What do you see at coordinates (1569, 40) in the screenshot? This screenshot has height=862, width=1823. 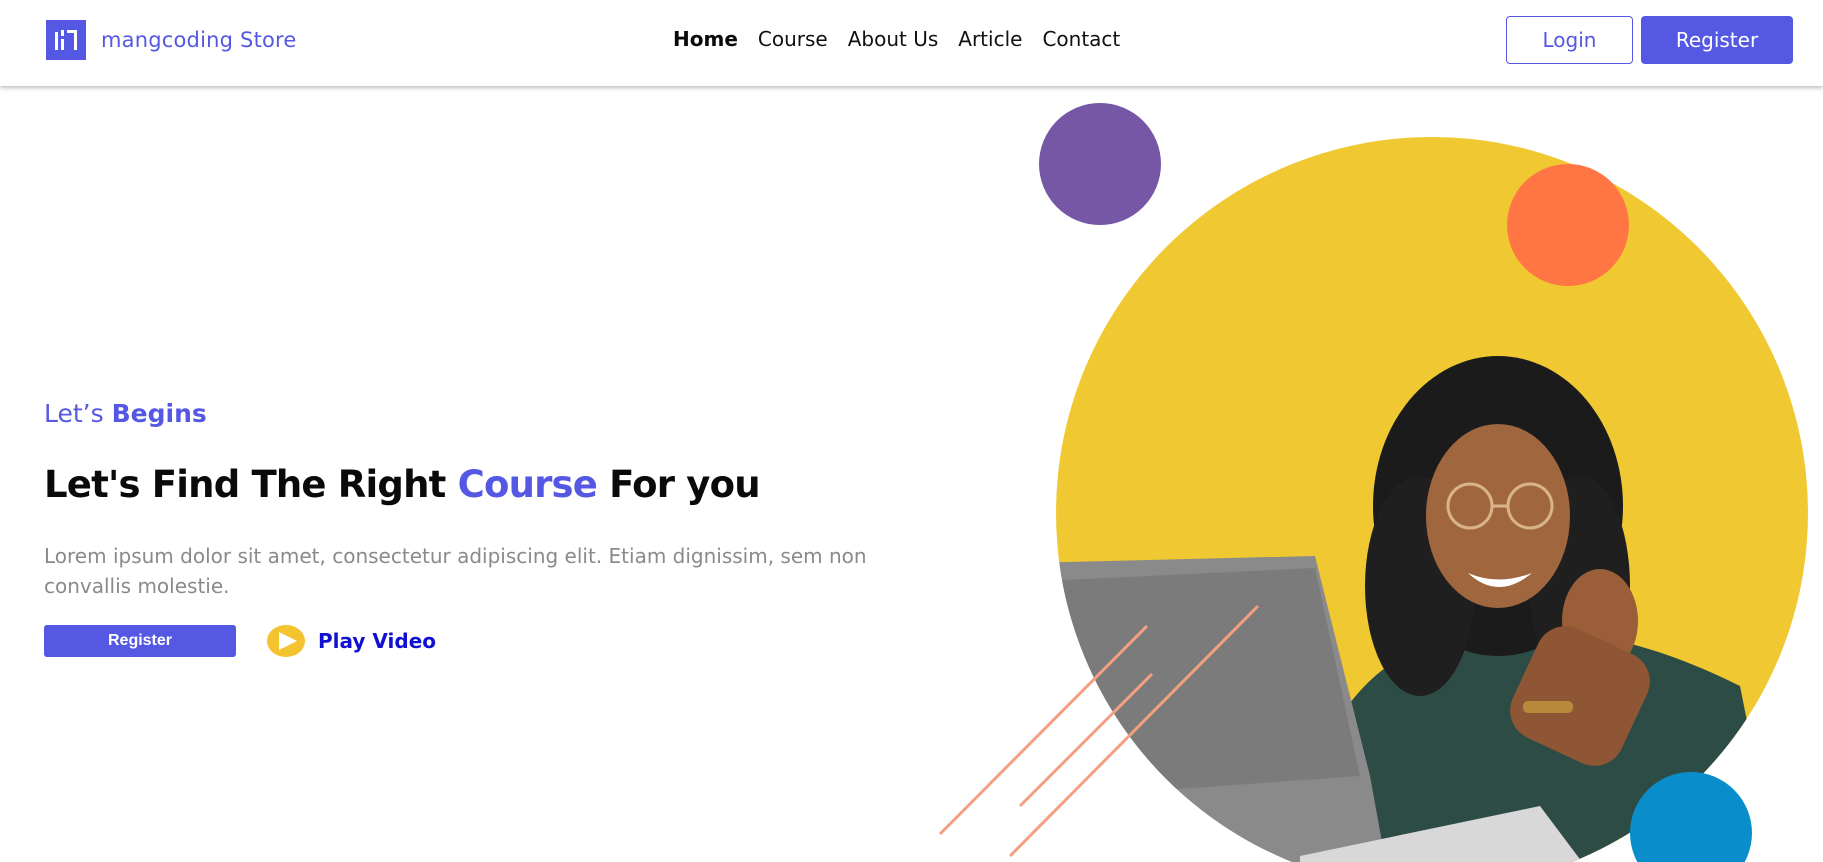 I see `login-button: Login` at bounding box center [1569, 40].